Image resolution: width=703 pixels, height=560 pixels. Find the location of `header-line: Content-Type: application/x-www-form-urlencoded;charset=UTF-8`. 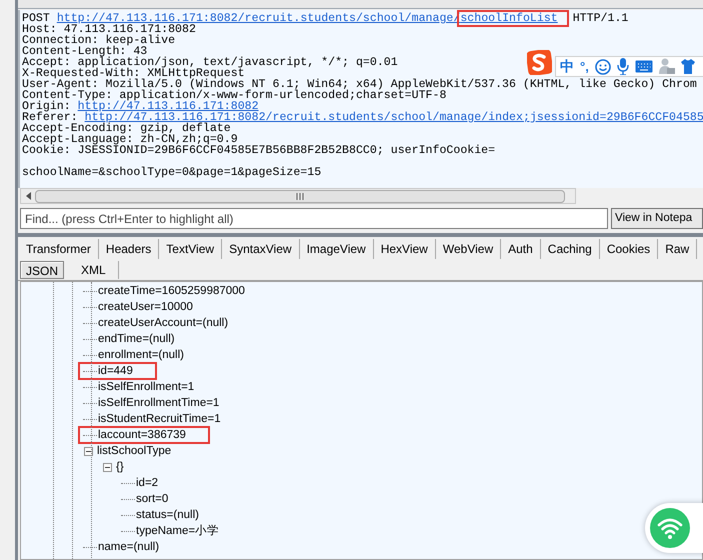

header-line: Content-Type: application/x-www-form-urlencoded;charset=UTF-8 is located at coordinates (234, 95).